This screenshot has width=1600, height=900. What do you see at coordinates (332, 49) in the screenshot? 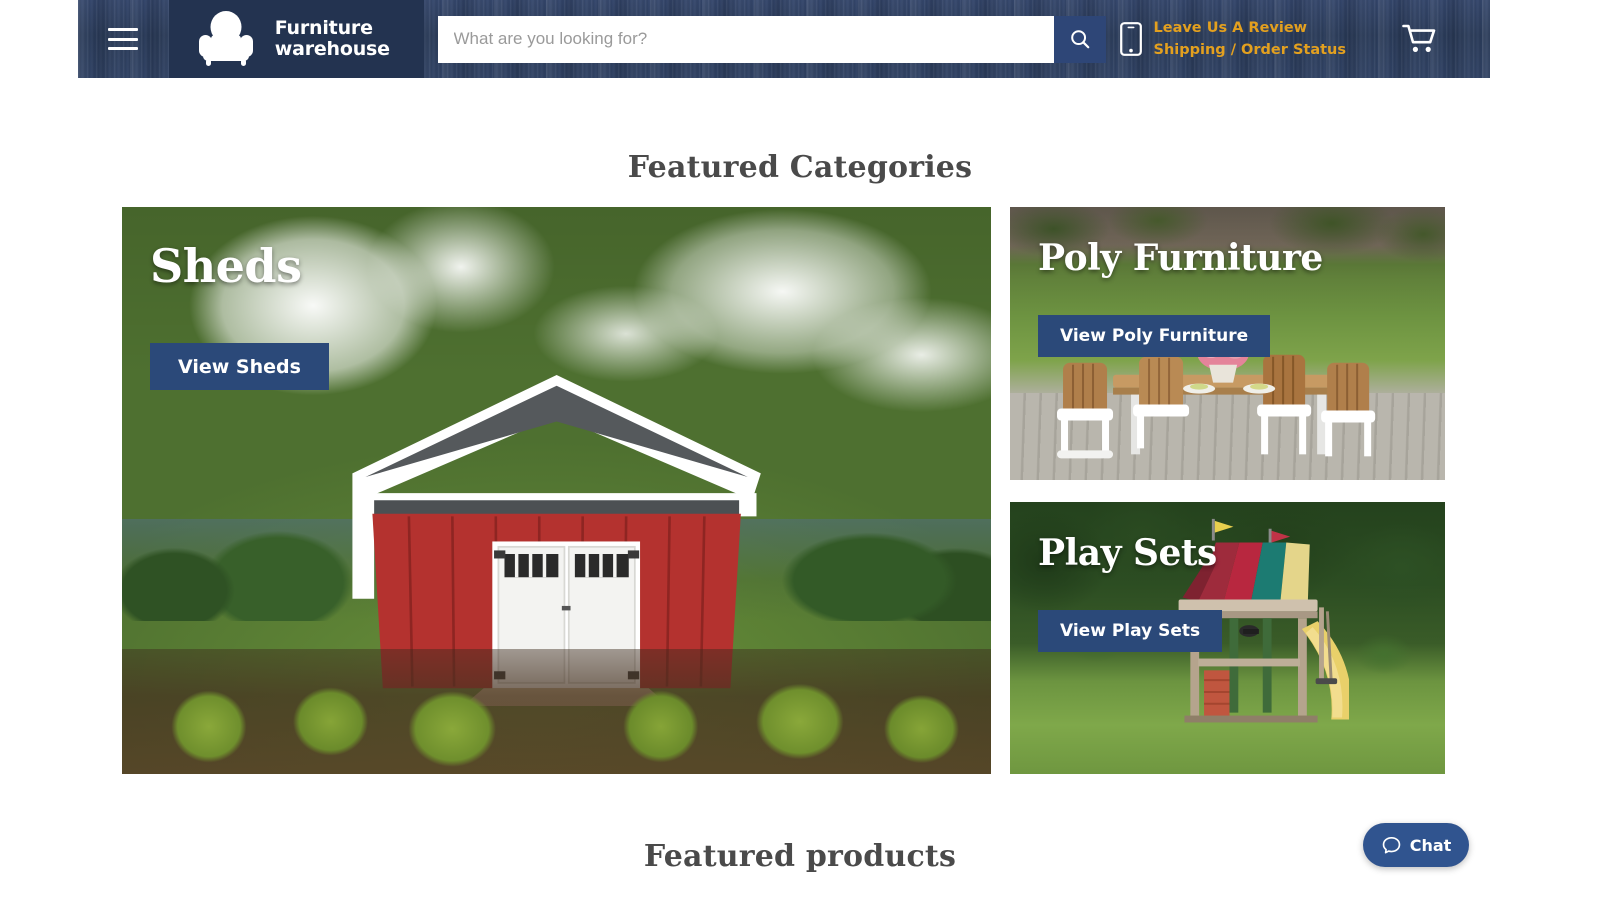
I see `logo-line-2: warehouse` at bounding box center [332, 49].